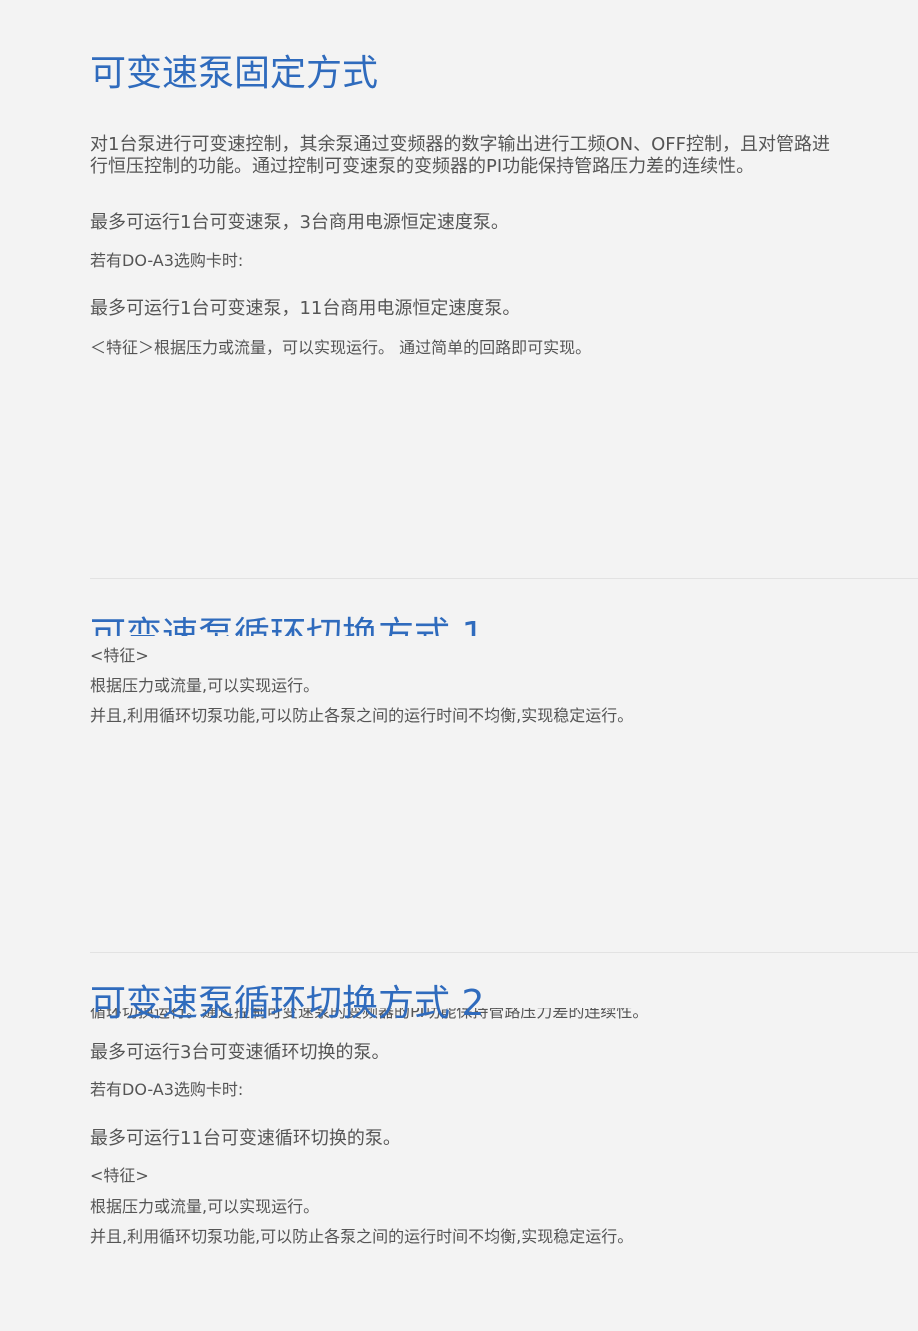 The height and width of the screenshot is (1331, 918). What do you see at coordinates (205, 685) in the screenshot?
I see `section2-feature-1: 根据压力或流量,可以实现运行。` at bounding box center [205, 685].